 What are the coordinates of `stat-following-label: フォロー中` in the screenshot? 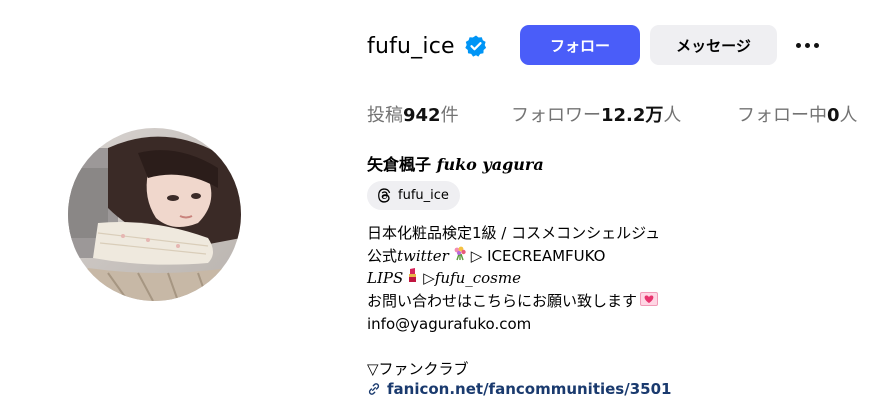 It's located at (782, 115).